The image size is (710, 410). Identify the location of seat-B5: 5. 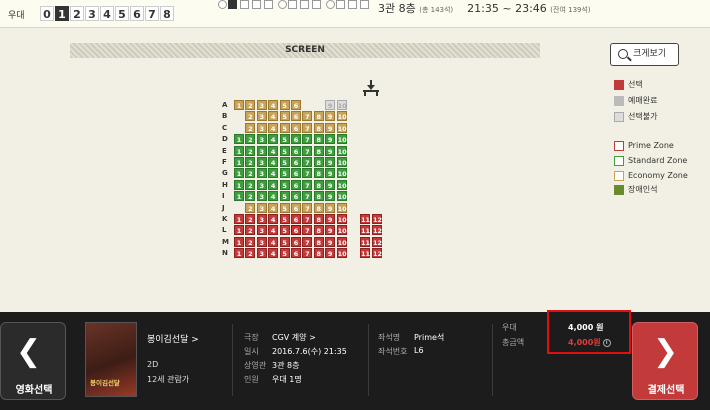
(284, 116).